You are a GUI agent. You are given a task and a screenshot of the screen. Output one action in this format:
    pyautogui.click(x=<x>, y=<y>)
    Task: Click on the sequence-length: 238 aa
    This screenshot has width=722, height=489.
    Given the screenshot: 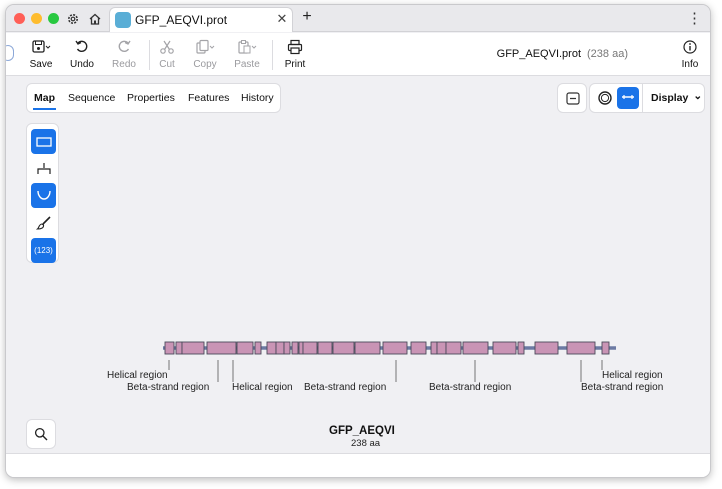 What is the action you would take?
    pyautogui.click(x=366, y=443)
    